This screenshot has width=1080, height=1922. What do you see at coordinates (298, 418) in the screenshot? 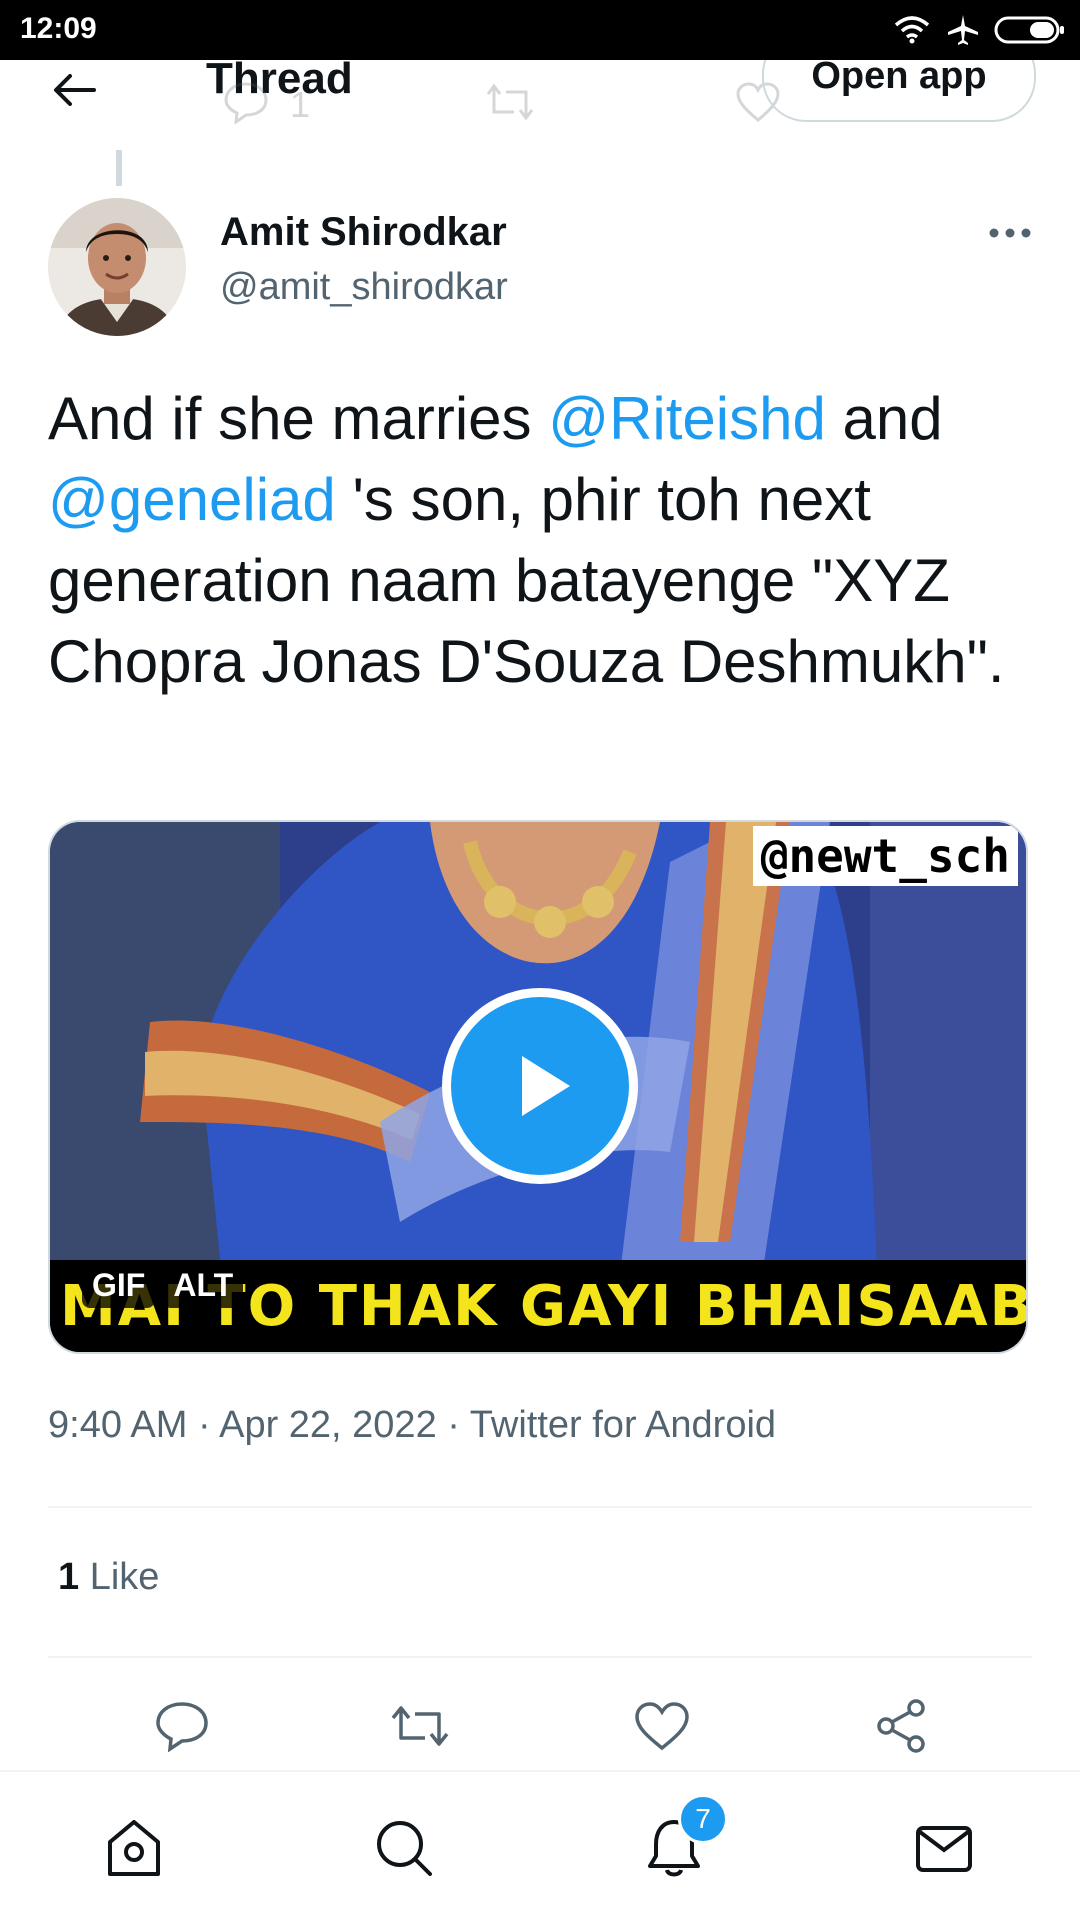
I see `tweet-text-part: And if she marries` at bounding box center [298, 418].